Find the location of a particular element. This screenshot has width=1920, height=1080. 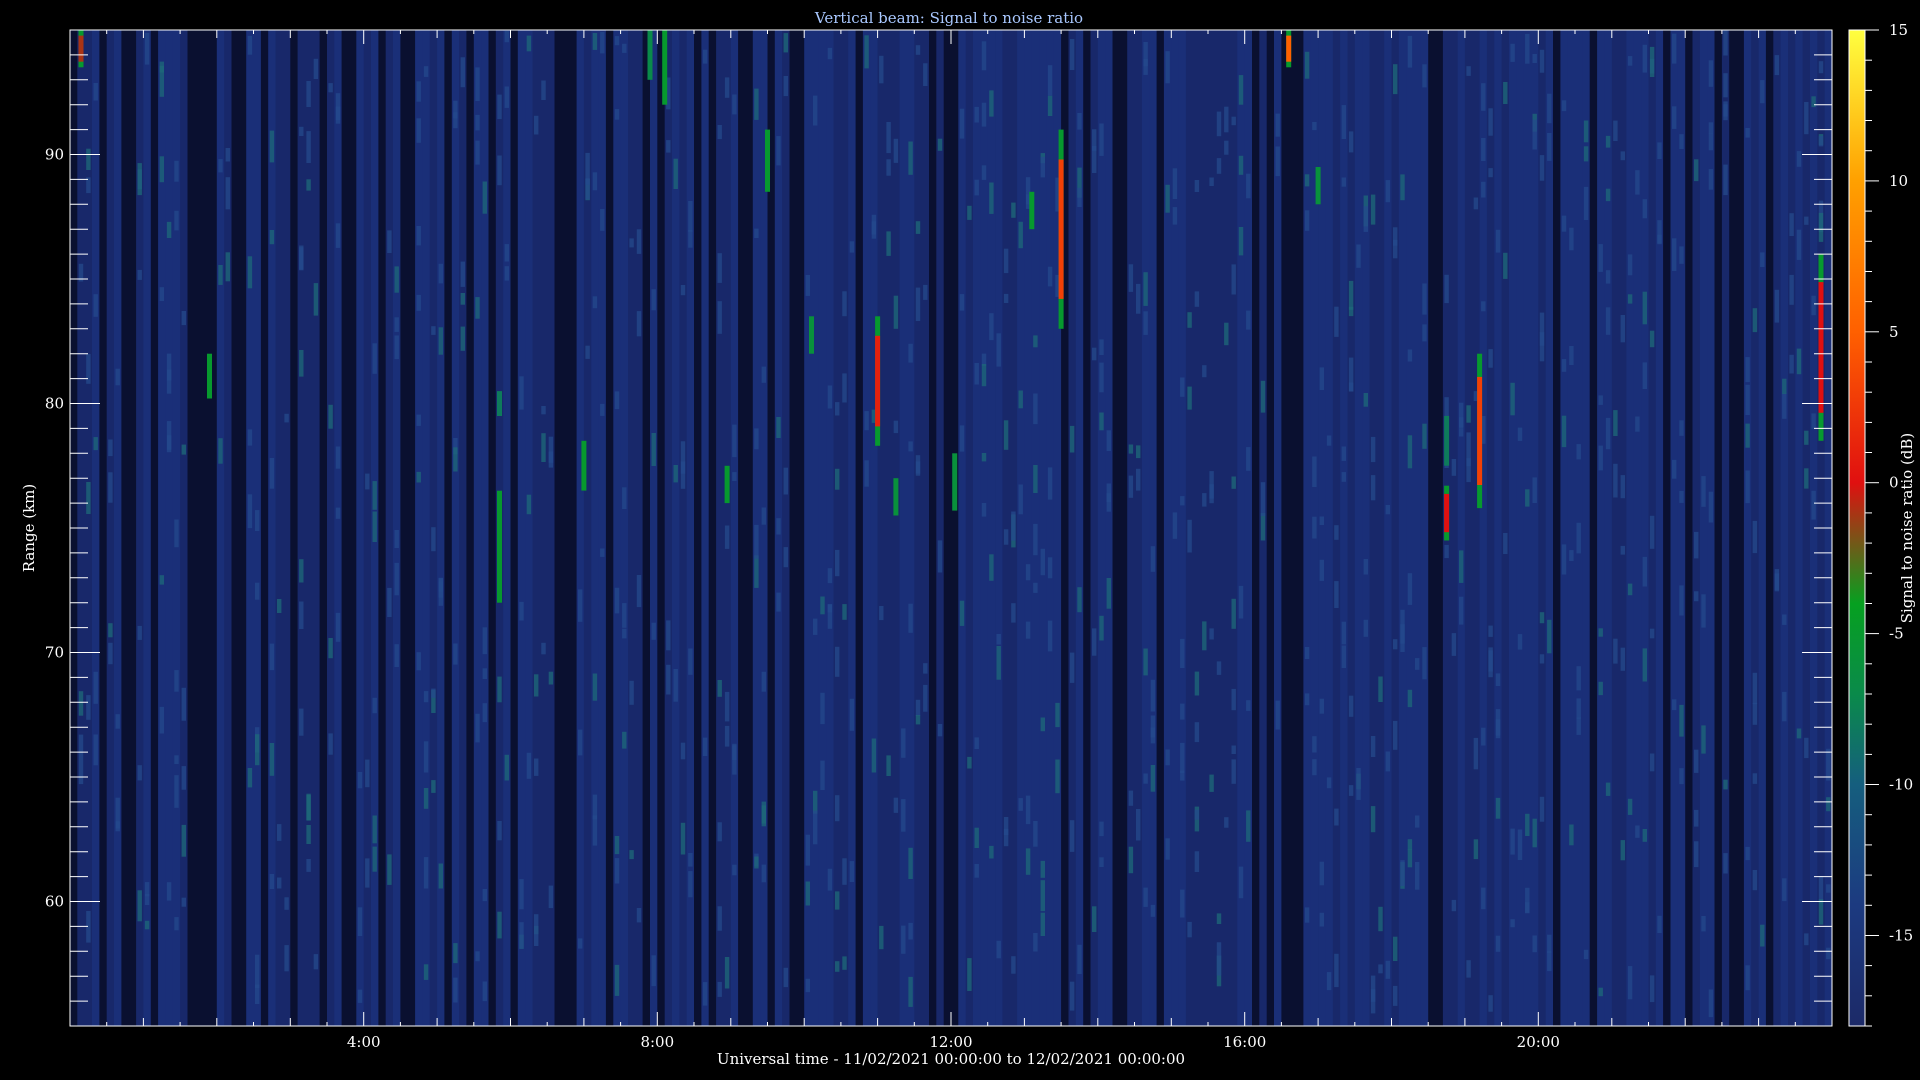

colorbar-label: Signal to noise ratio (dB) is located at coordinates (1907, 528).